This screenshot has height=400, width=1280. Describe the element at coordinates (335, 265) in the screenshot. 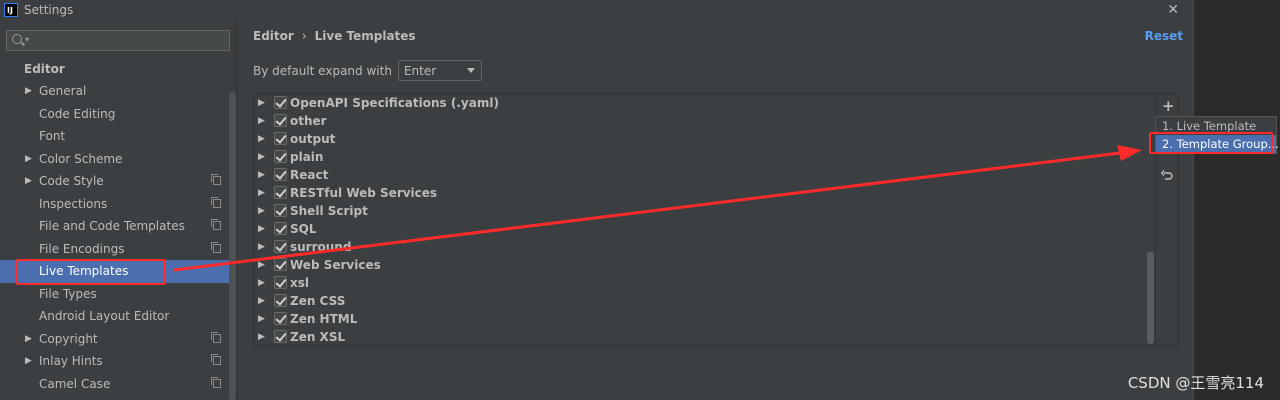

I see `template-group-label: Web Services` at that location.